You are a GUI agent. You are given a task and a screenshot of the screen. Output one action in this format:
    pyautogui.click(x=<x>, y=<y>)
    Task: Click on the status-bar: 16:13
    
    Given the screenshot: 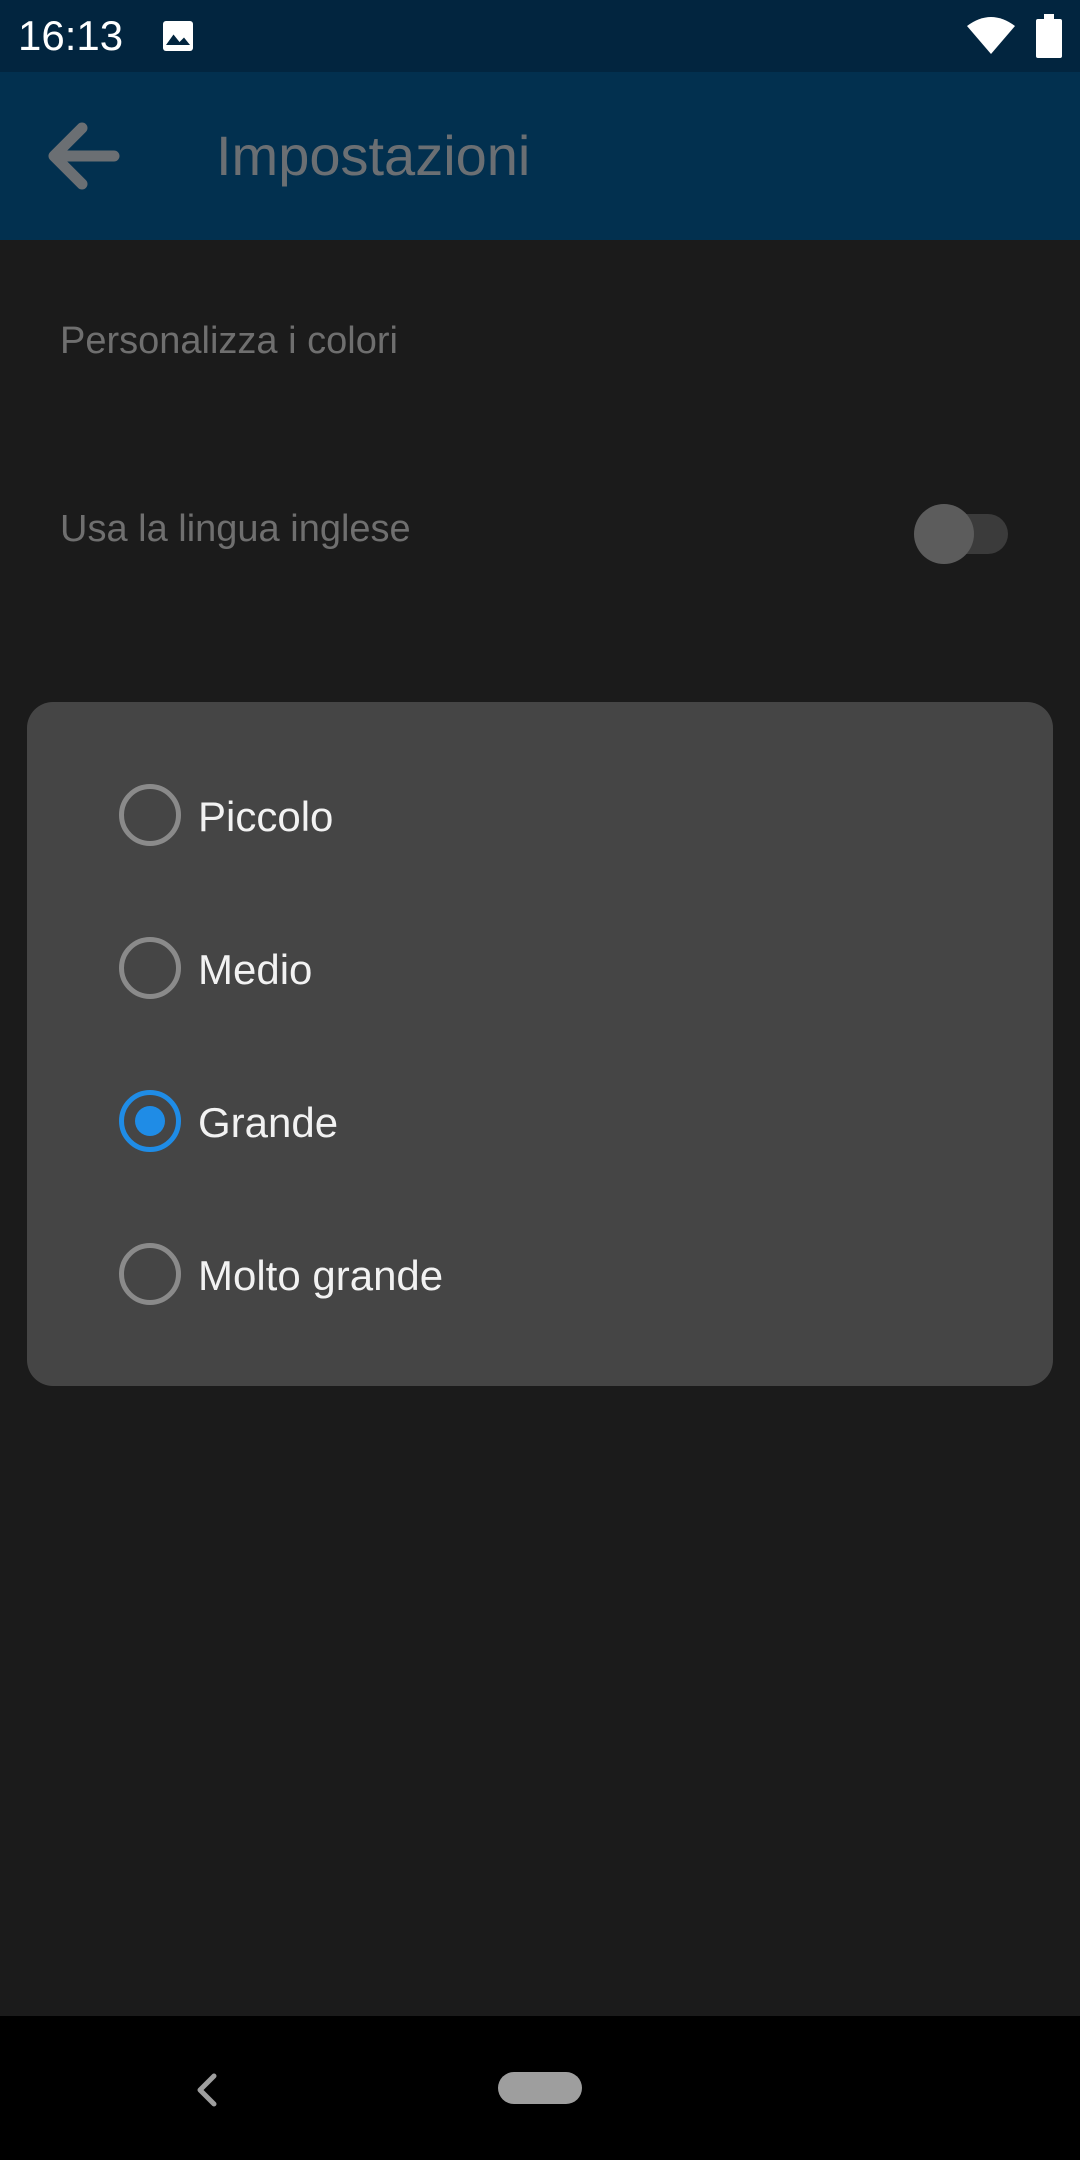 What is the action you would take?
    pyautogui.click(x=540, y=36)
    